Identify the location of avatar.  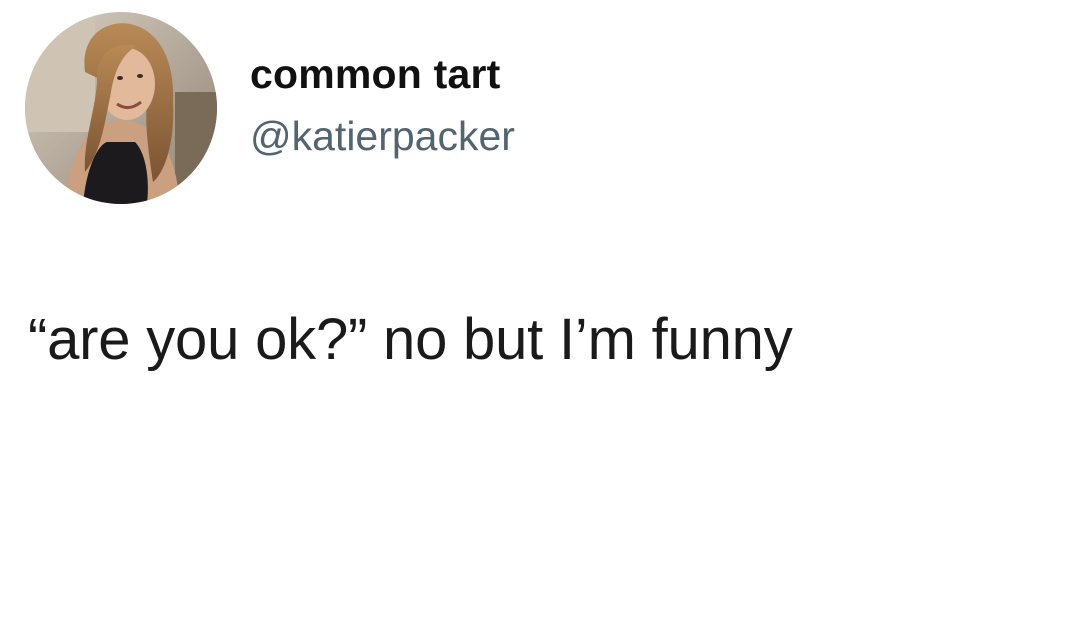
(121, 108).